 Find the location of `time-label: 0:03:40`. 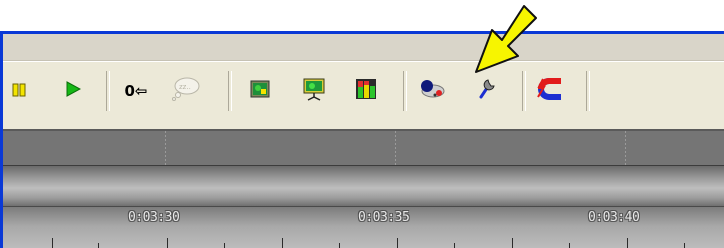

time-label: 0:03:40 is located at coordinates (614, 217).